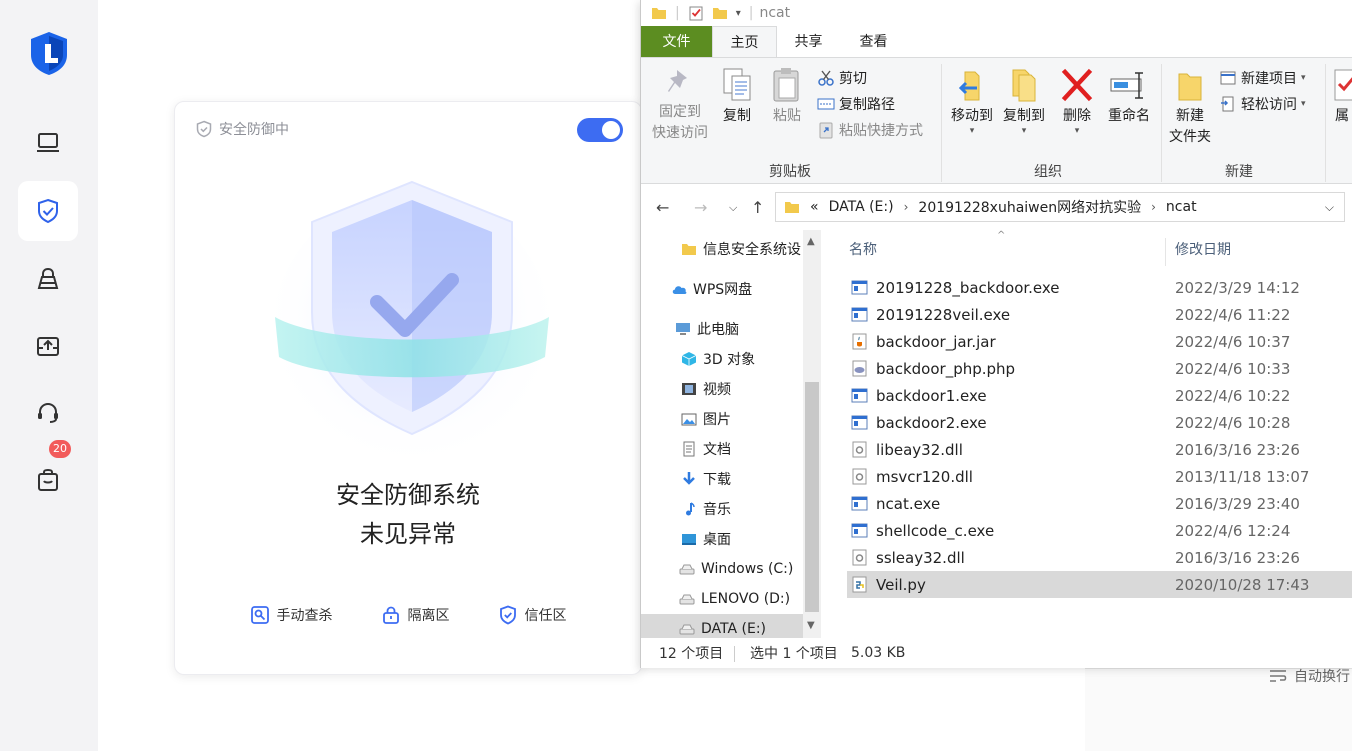 Image resolution: width=1352 pixels, height=751 pixels. What do you see at coordinates (720, 13) in the screenshot?
I see `new-folder-icon` at bounding box center [720, 13].